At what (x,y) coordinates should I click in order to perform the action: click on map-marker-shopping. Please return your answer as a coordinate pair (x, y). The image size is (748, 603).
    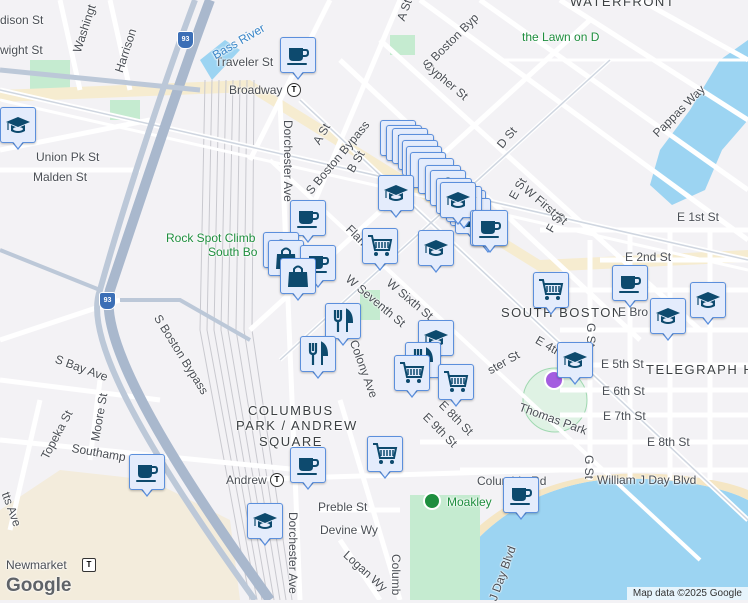
    Looking at the image, I should click on (298, 281).